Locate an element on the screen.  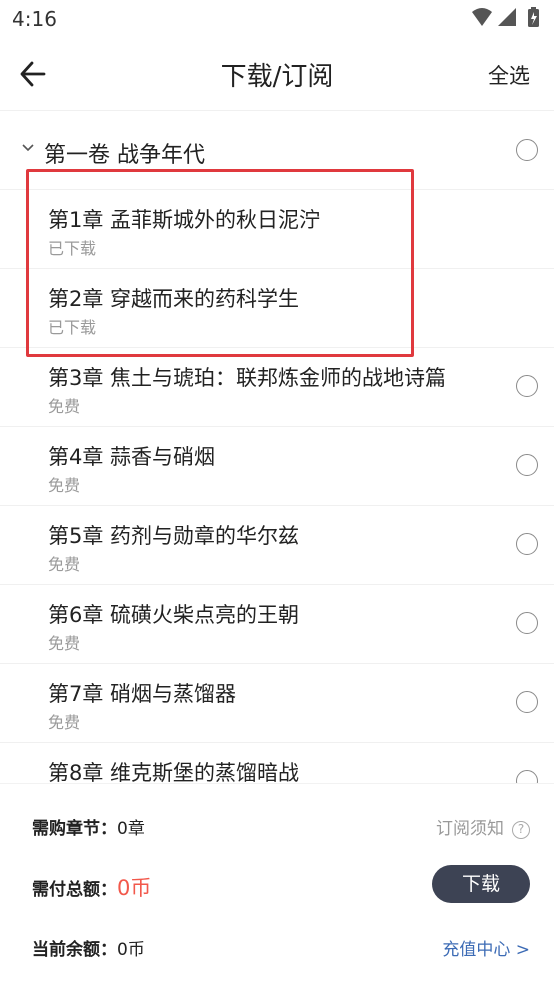
chapter-row: 第3章 焦土与琥珀：联邦炼金师的战地诗篇 免费 is located at coordinates (277, 387).